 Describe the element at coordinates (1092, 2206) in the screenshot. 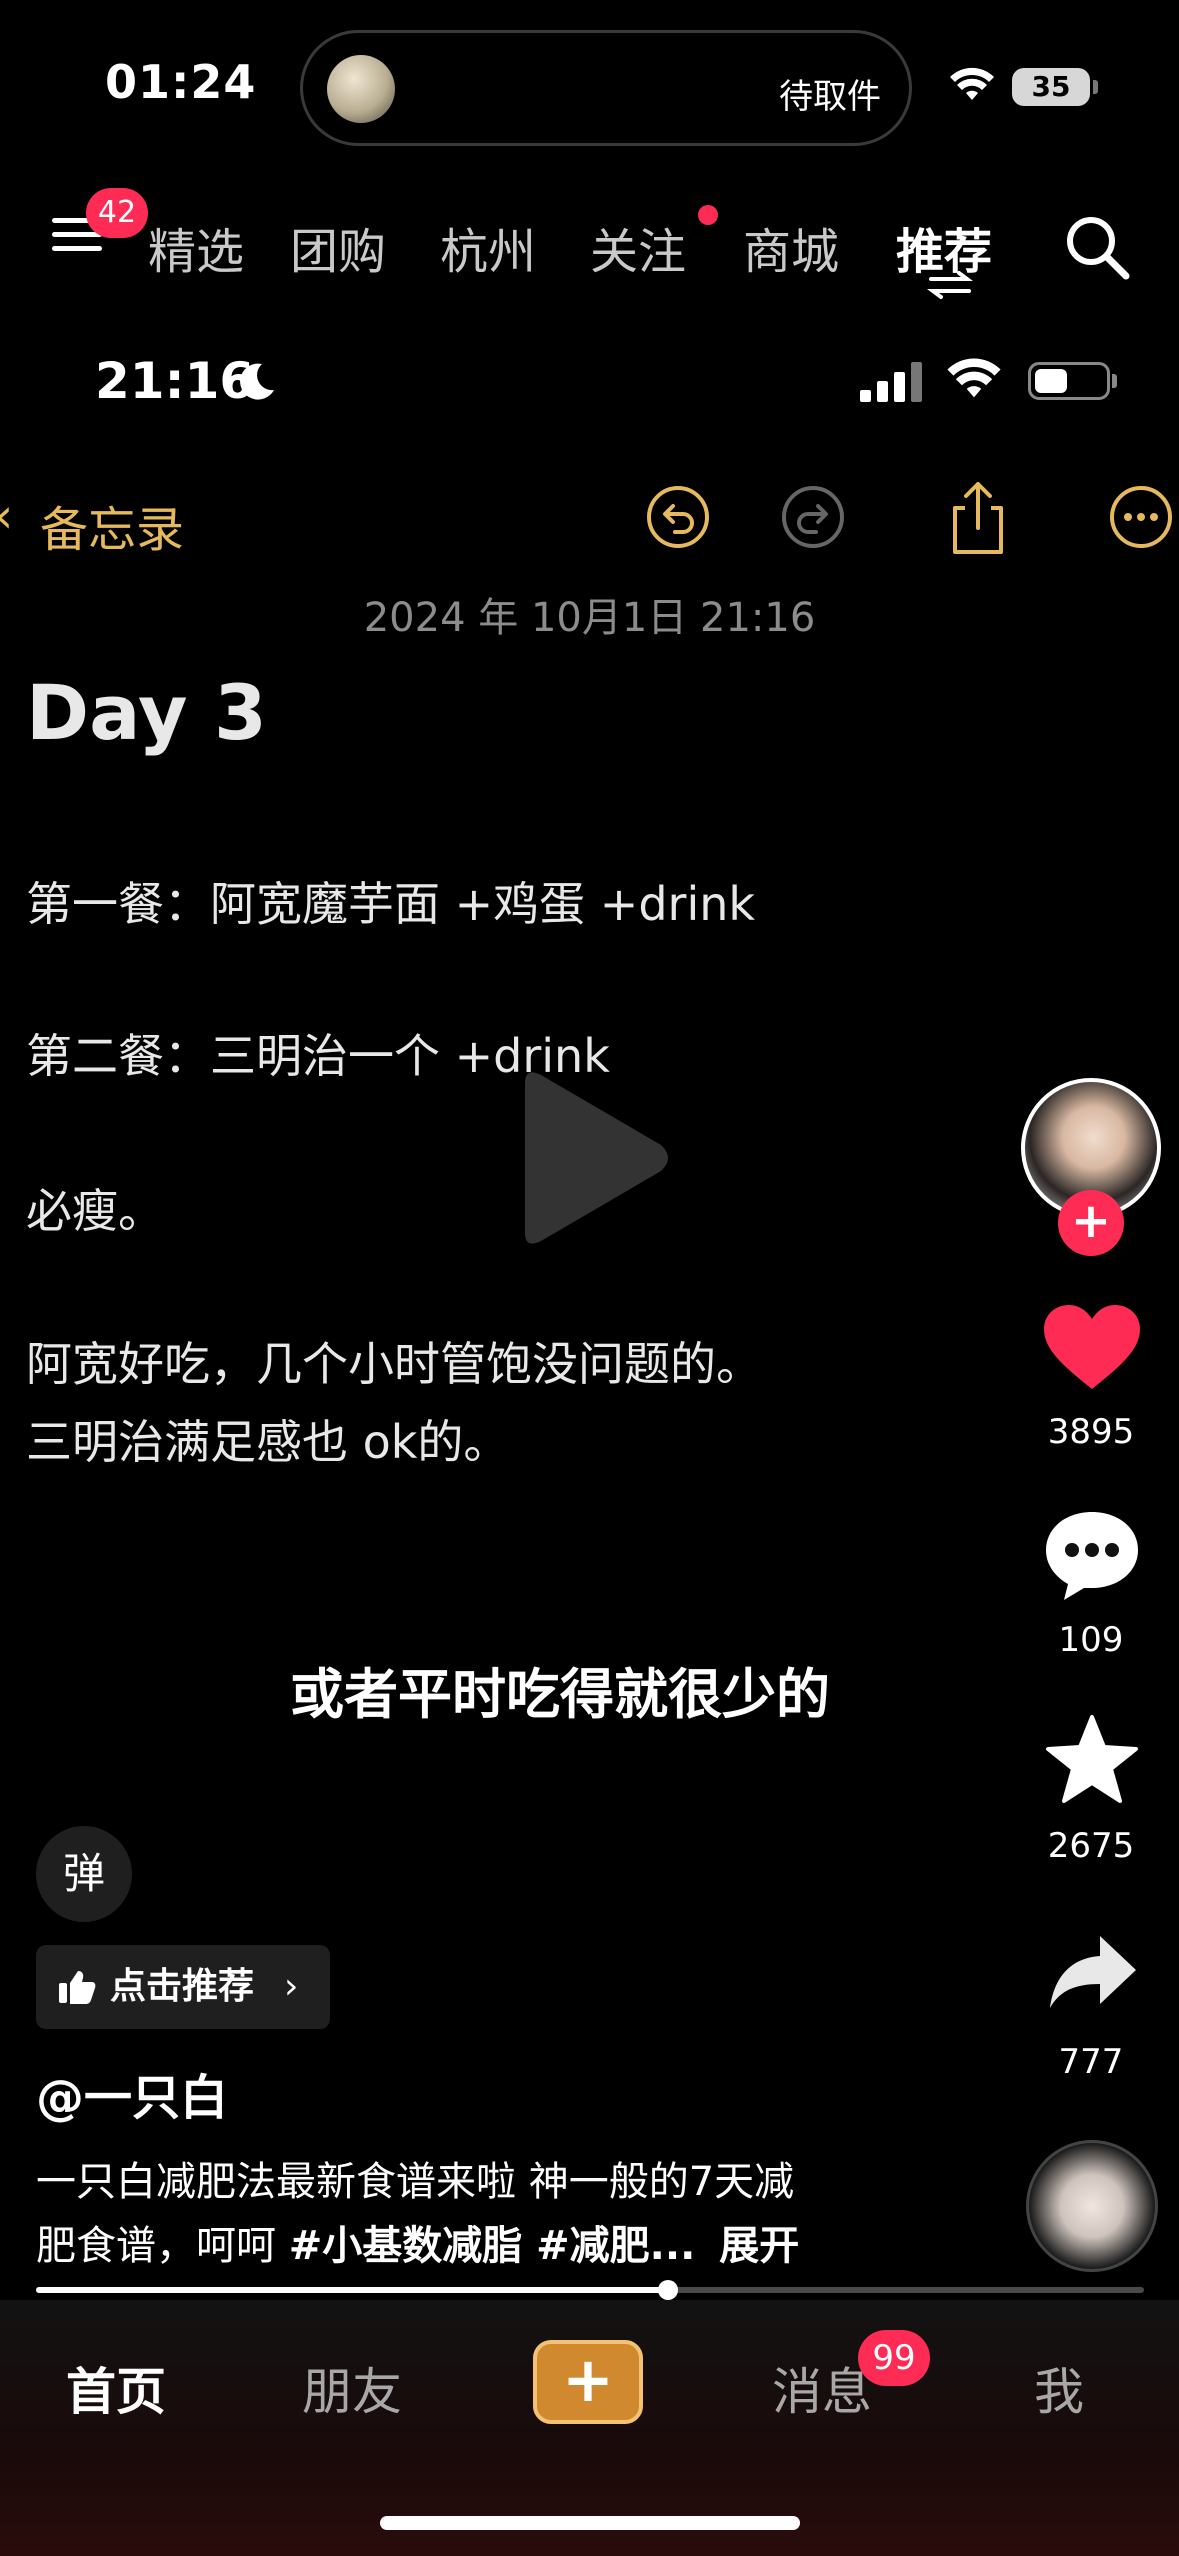

I see `music-disc` at that location.